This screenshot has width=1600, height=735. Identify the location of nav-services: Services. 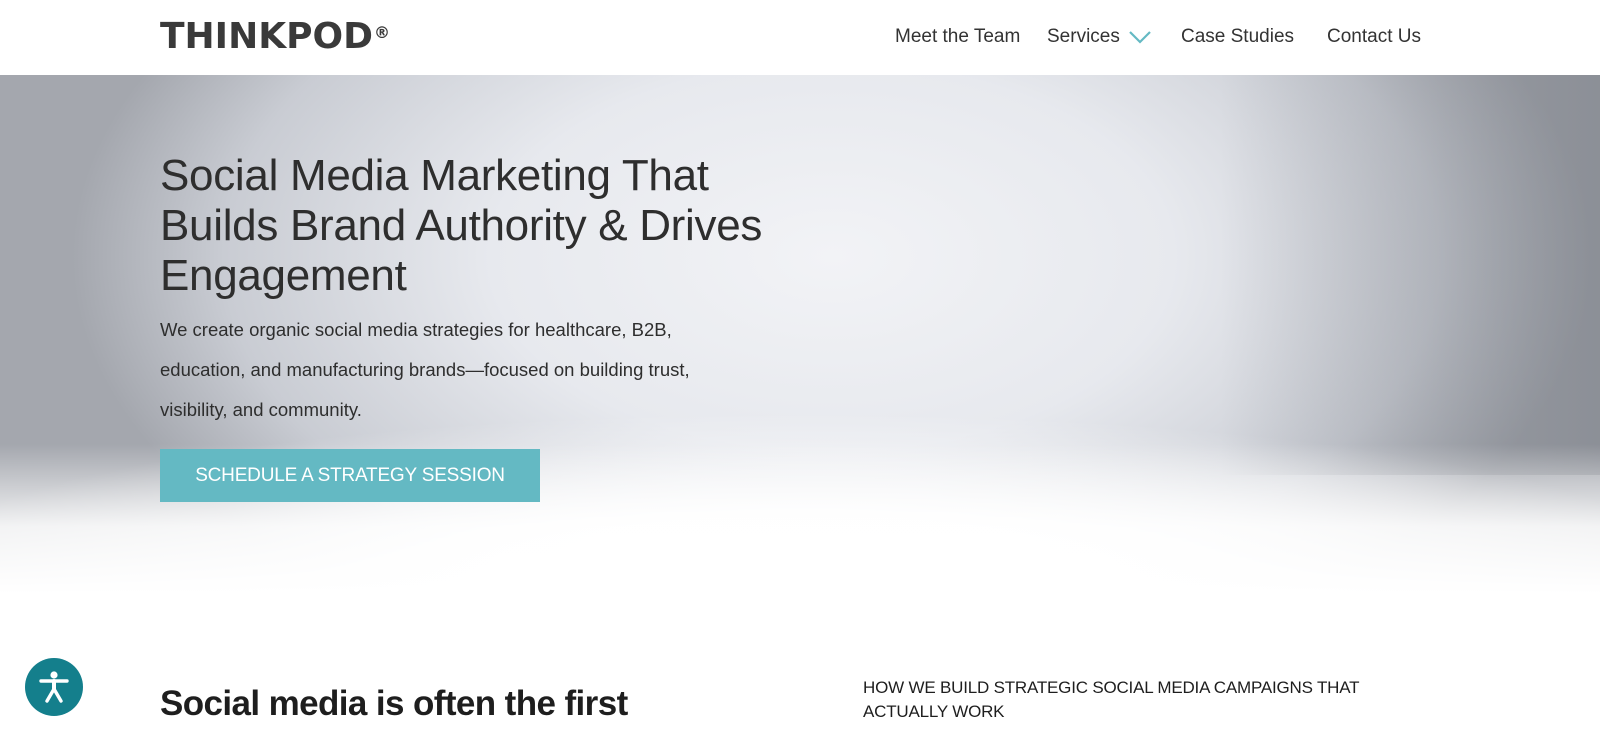
(1083, 37).